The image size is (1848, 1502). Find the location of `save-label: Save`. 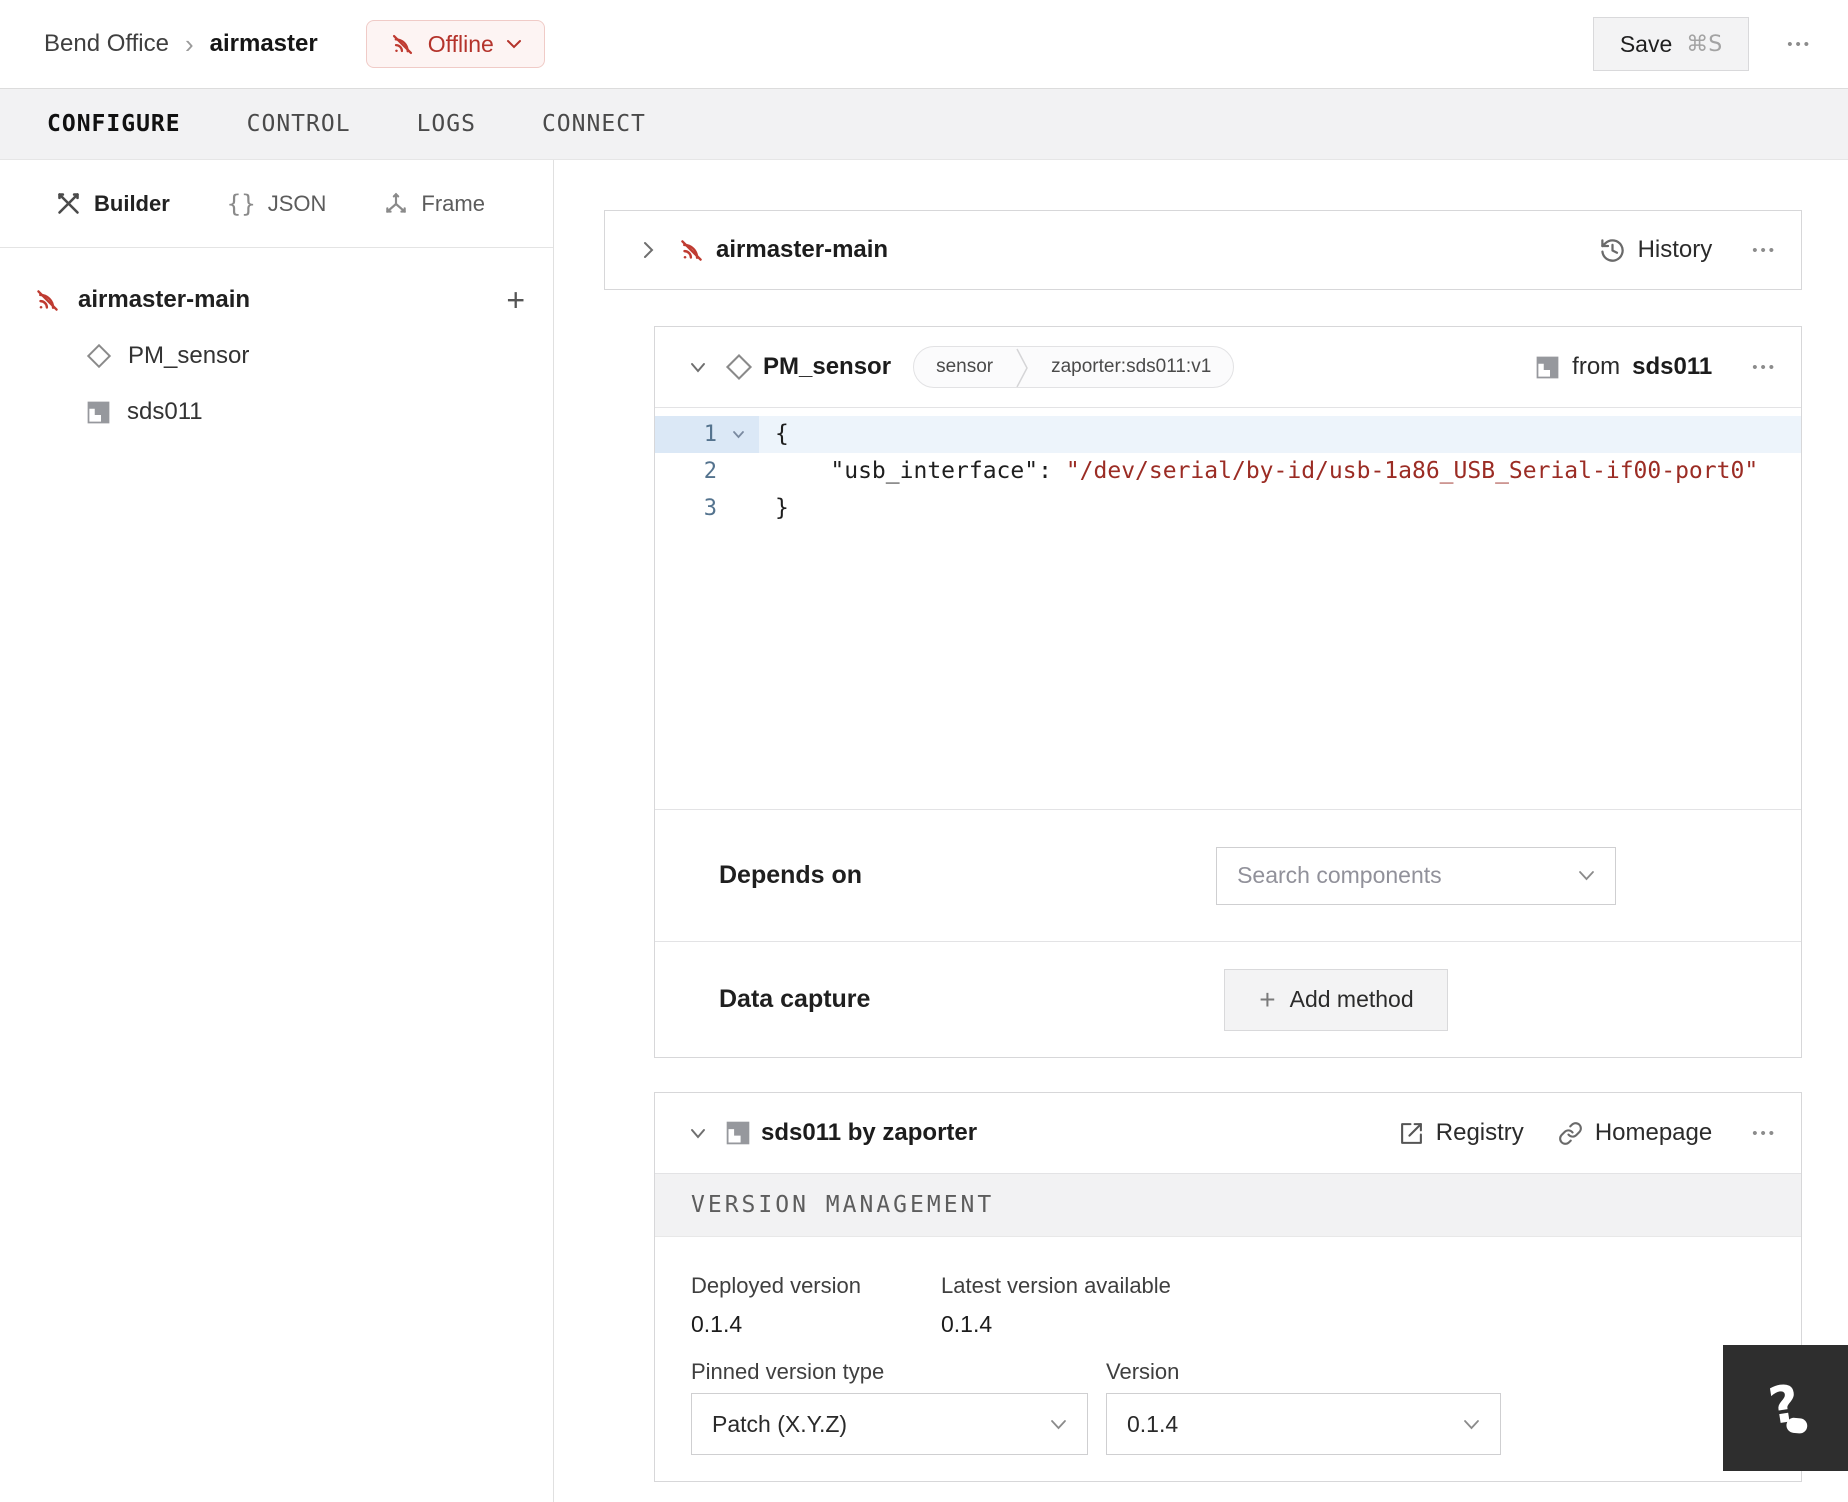

save-label: Save is located at coordinates (1646, 43).